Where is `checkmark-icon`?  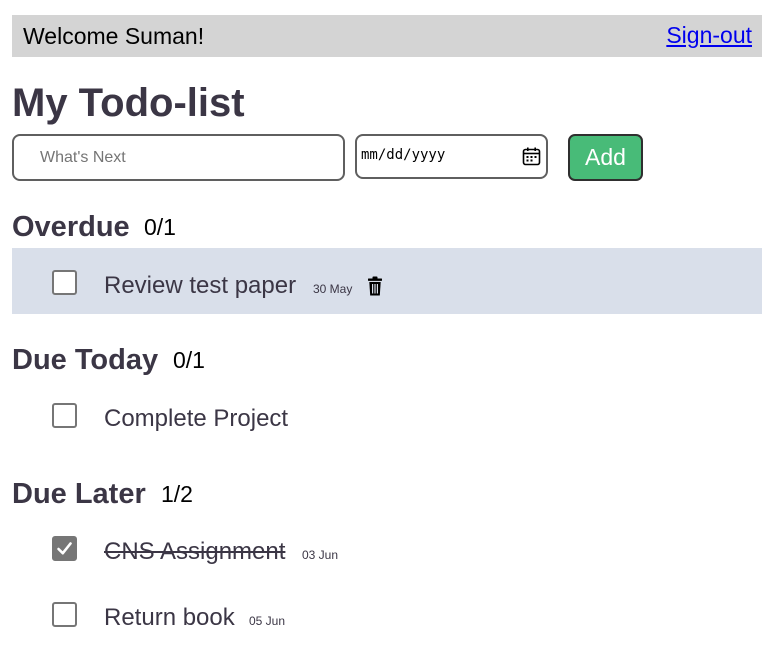
checkmark-icon is located at coordinates (64, 548).